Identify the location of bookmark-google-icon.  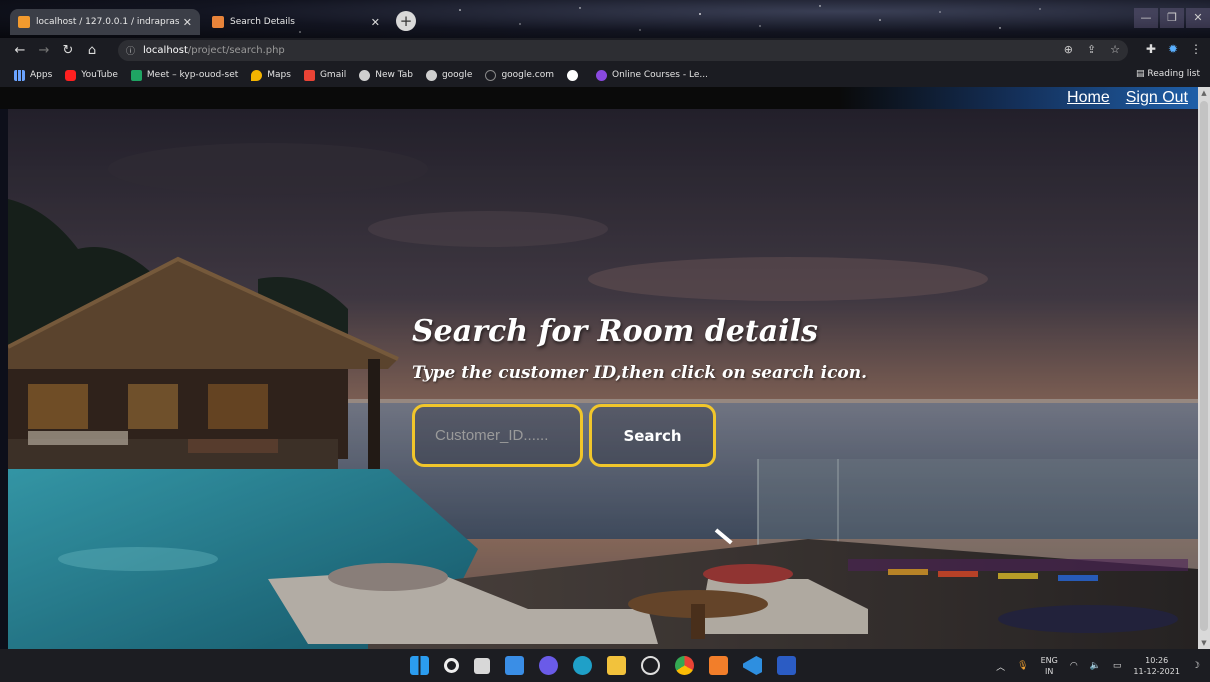
(575, 75).